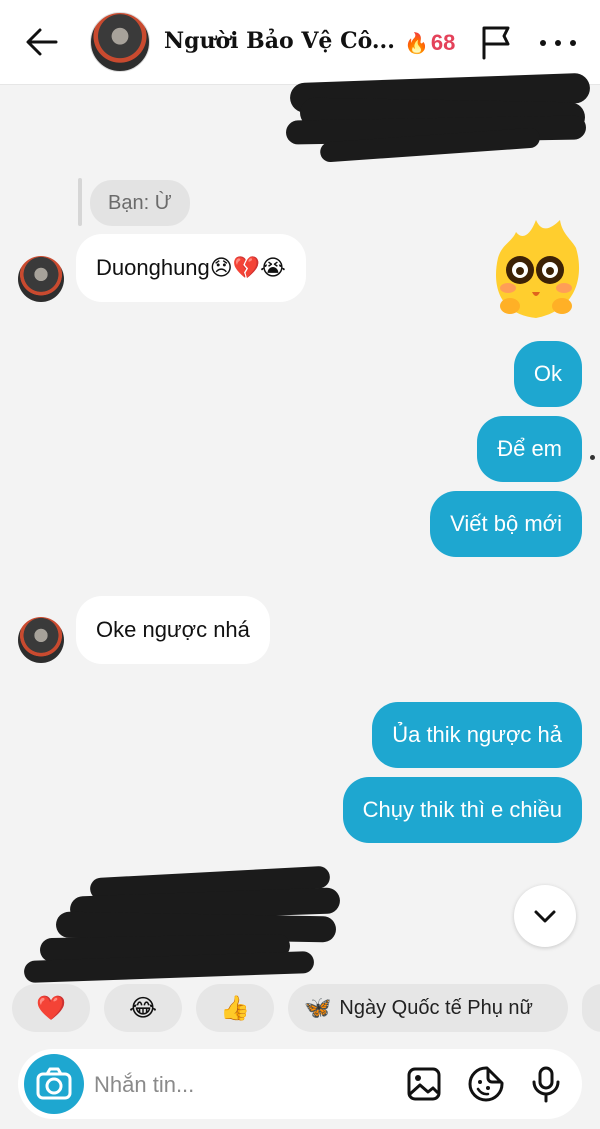 Image resolution: width=600 pixels, height=1129 pixels. I want to click on contact-avatar, so click(120, 42).